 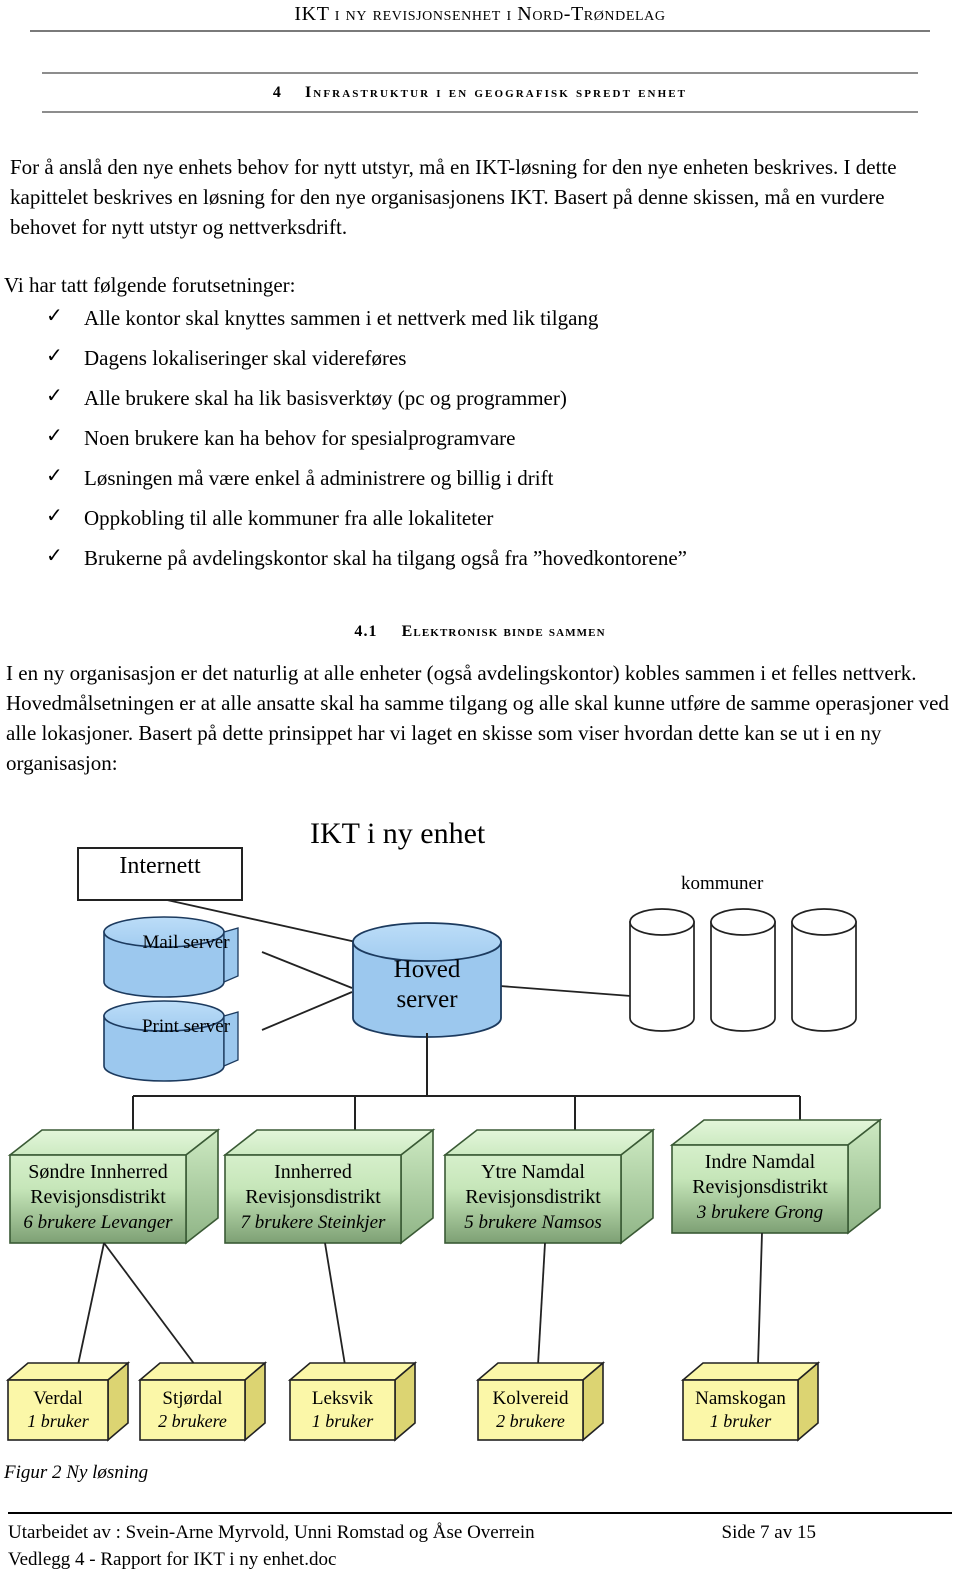 I want to click on office-connectors, so click(x=420, y=1299).